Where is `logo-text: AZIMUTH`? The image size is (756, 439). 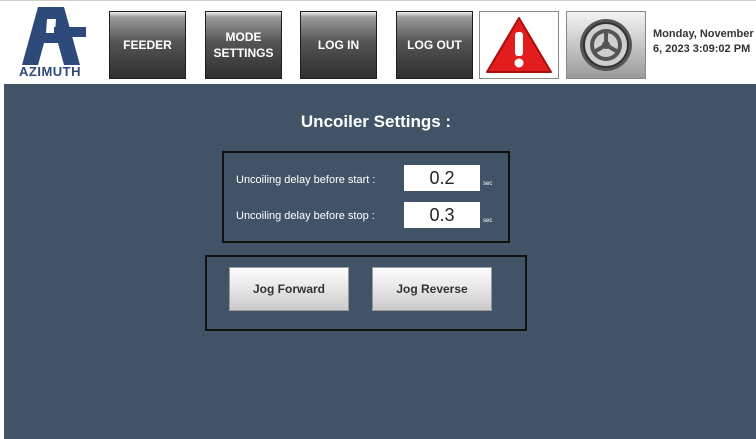 logo-text: AZIMUTH is located at coordinates (50, 71).